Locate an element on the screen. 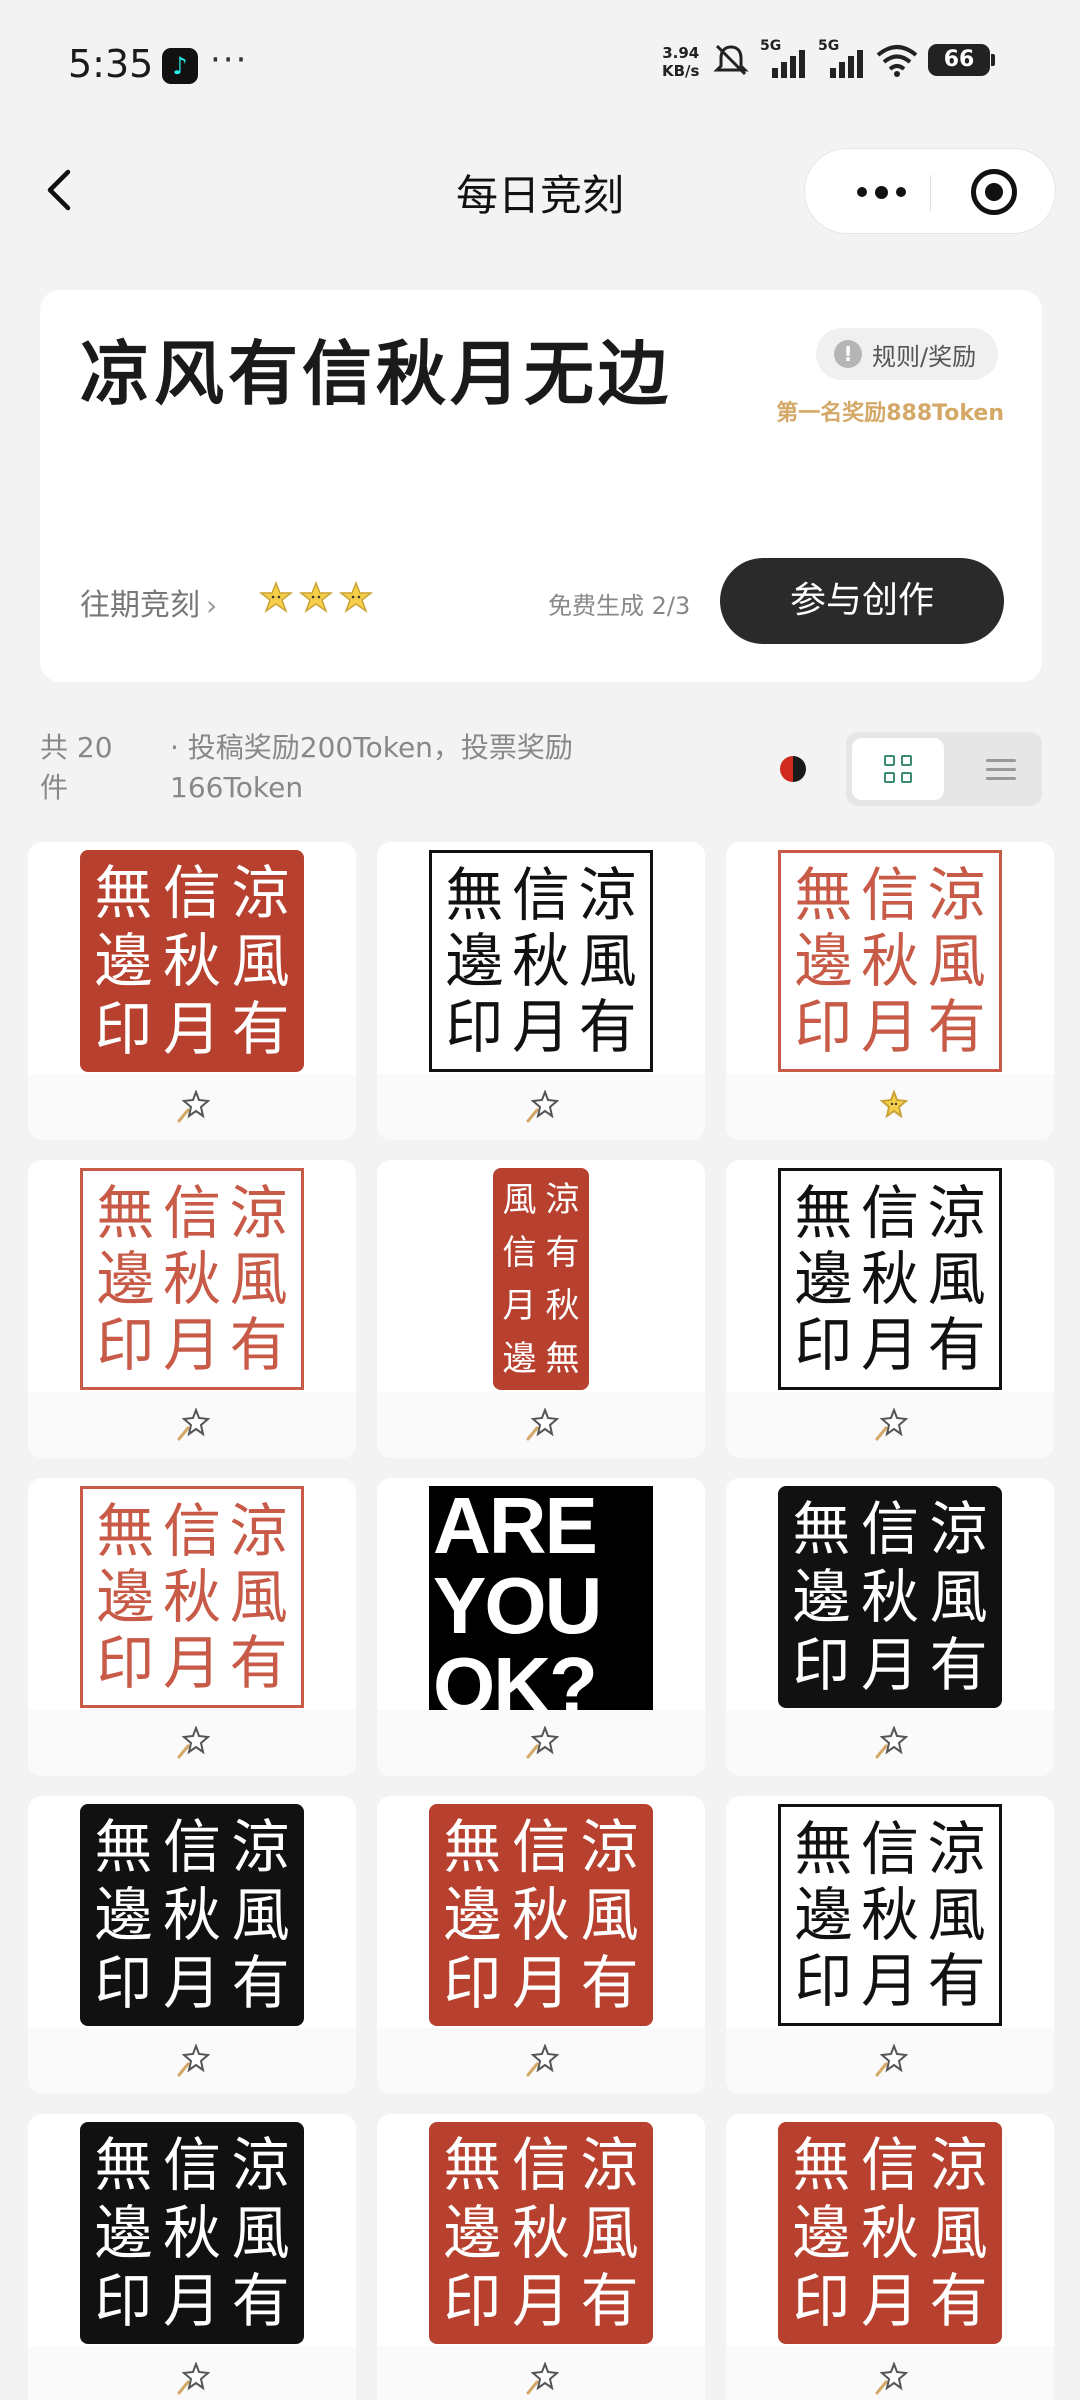  more-button is located at coordinates (881, 192).